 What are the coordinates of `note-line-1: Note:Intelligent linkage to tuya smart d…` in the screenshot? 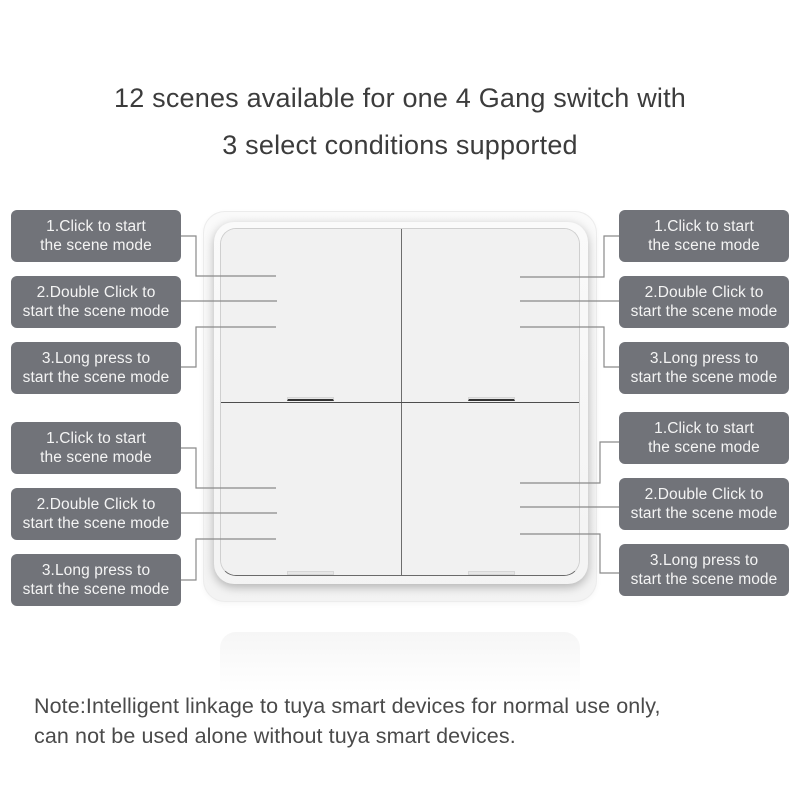 It's located at (347, 706).